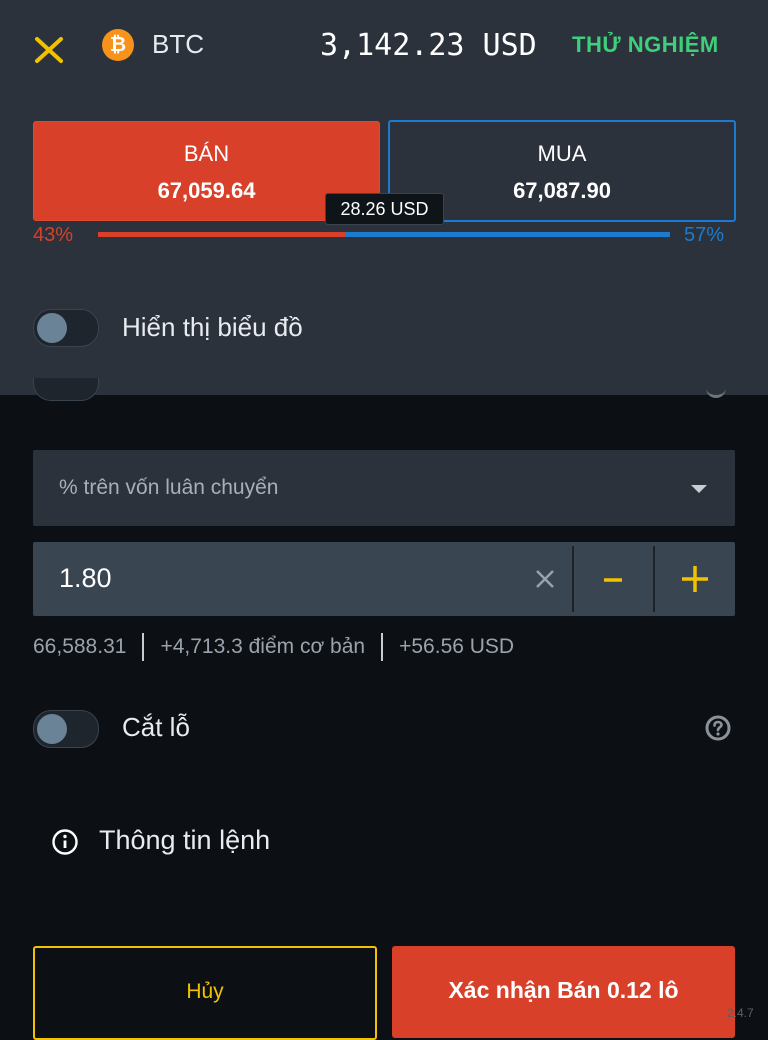 The image size is (768, 1040). I want to click on decrement-button, so click(614, 579).